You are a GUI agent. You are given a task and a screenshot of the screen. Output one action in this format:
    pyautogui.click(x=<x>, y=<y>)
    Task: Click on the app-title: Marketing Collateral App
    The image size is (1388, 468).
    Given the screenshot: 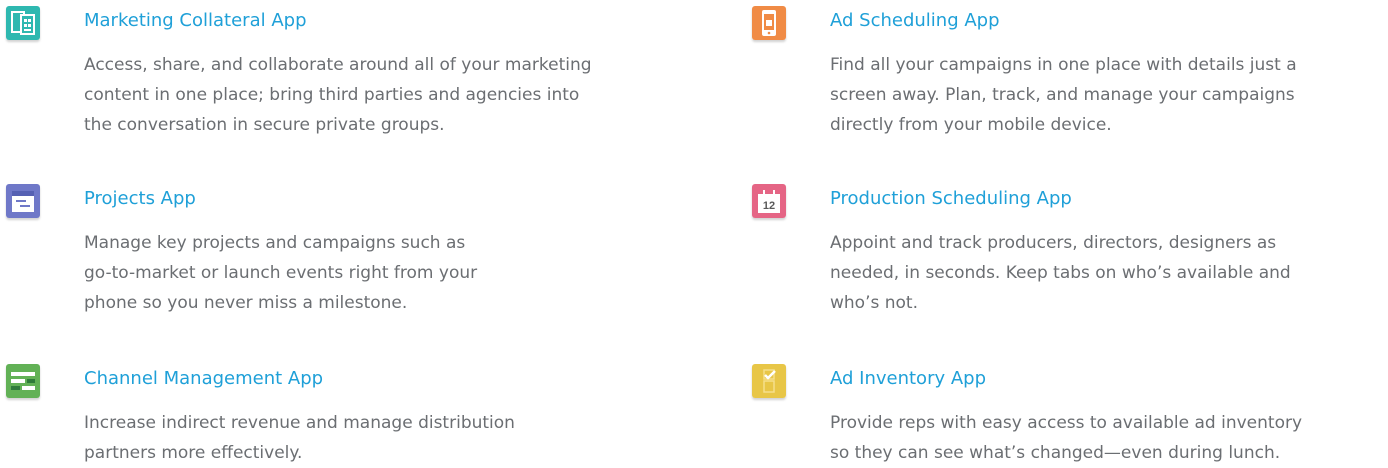 What is the action you would take?
    pyautogui.click(x=195, y=20)
    